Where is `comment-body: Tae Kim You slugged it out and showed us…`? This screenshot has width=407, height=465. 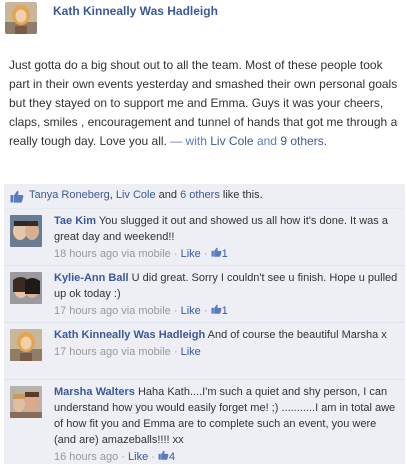 comment-body: Tae Kim You slugged it out and showed us… is located at coordinates (226, 237).